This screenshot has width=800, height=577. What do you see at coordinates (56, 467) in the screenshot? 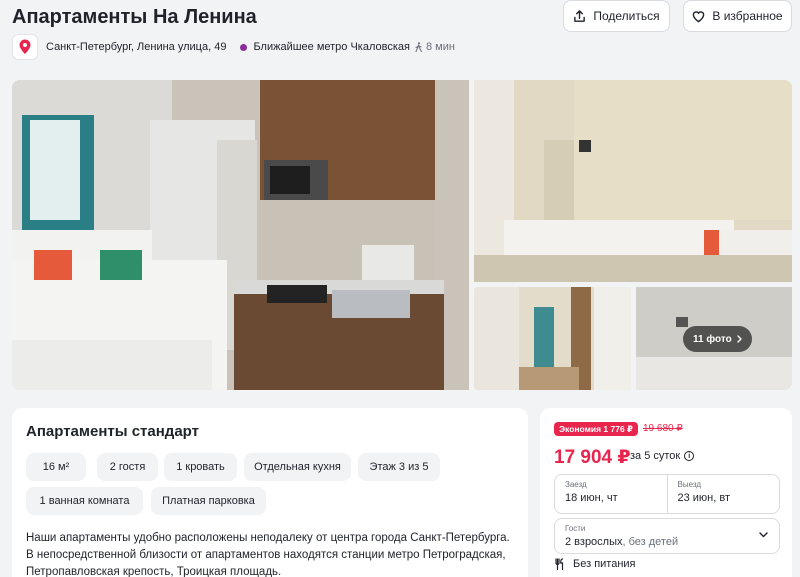
I see `feature-area: 16 м²` at bounding box center [56, 467].